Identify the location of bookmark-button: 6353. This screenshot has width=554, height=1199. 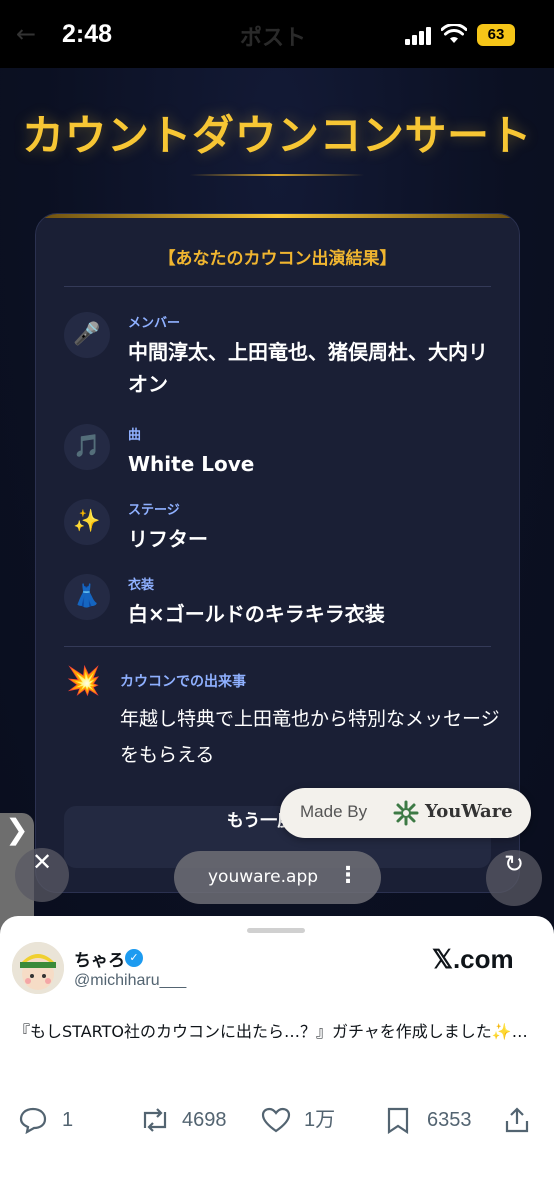
(438, 1120).